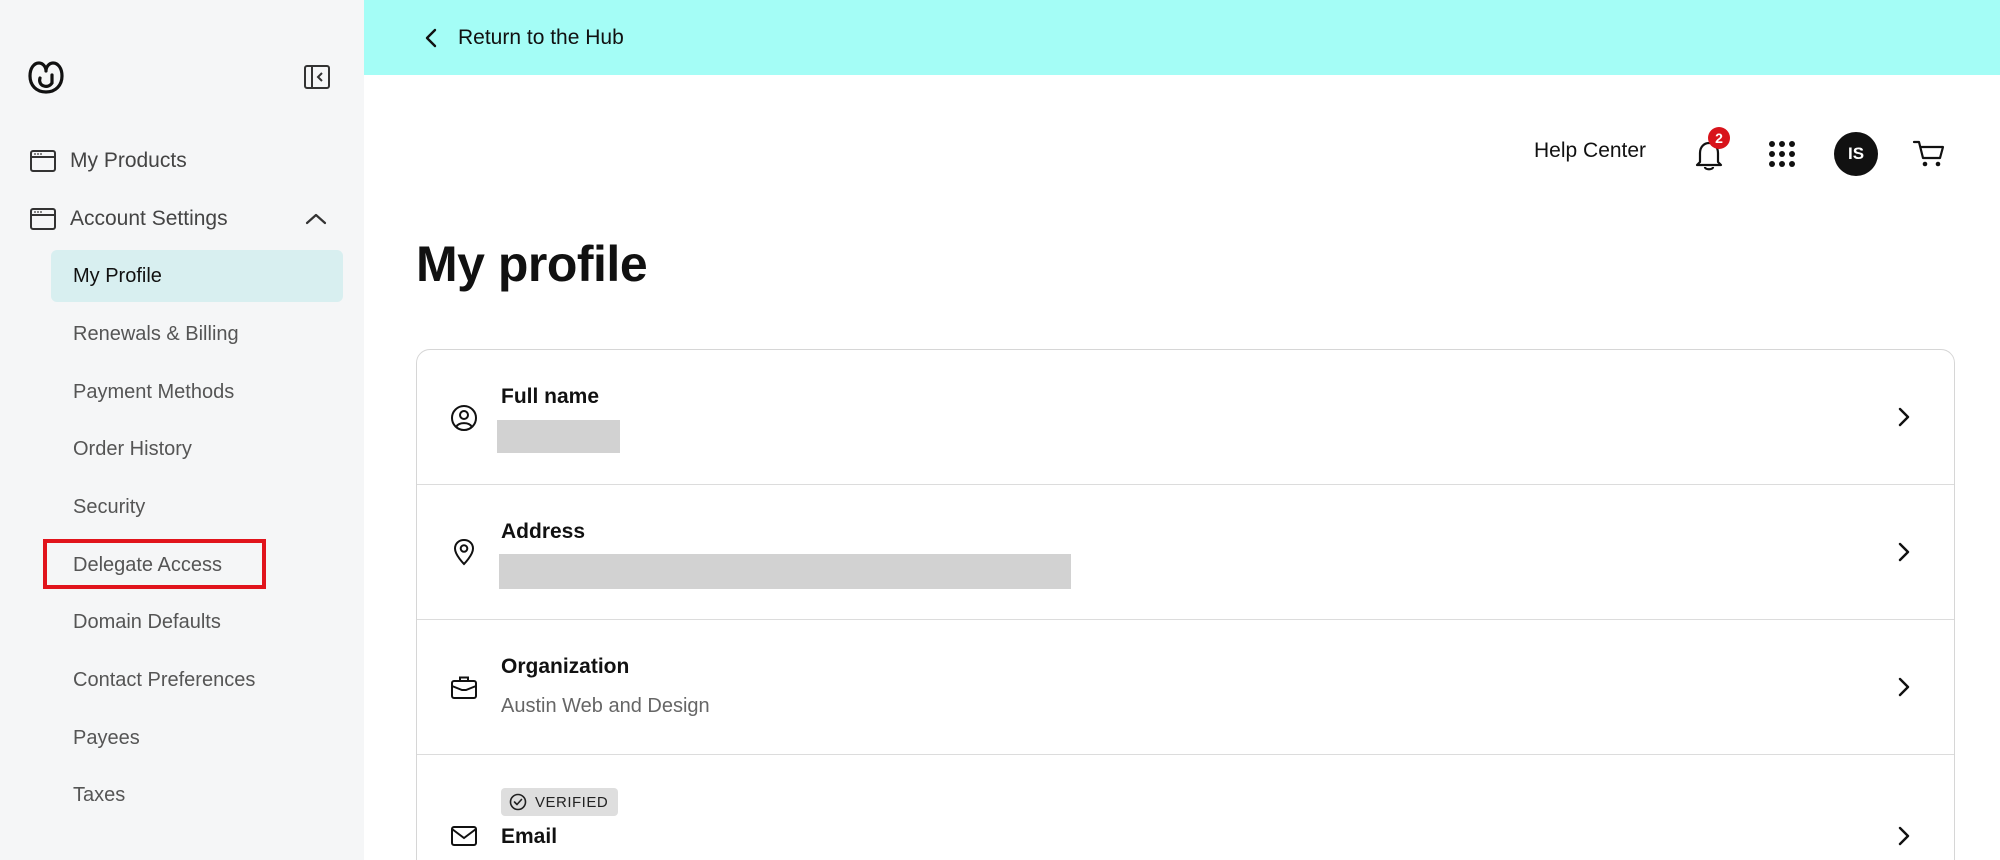  Describe the element at coordinates (529, 836) in the screenshot. I see `row-title: Email` at that location.